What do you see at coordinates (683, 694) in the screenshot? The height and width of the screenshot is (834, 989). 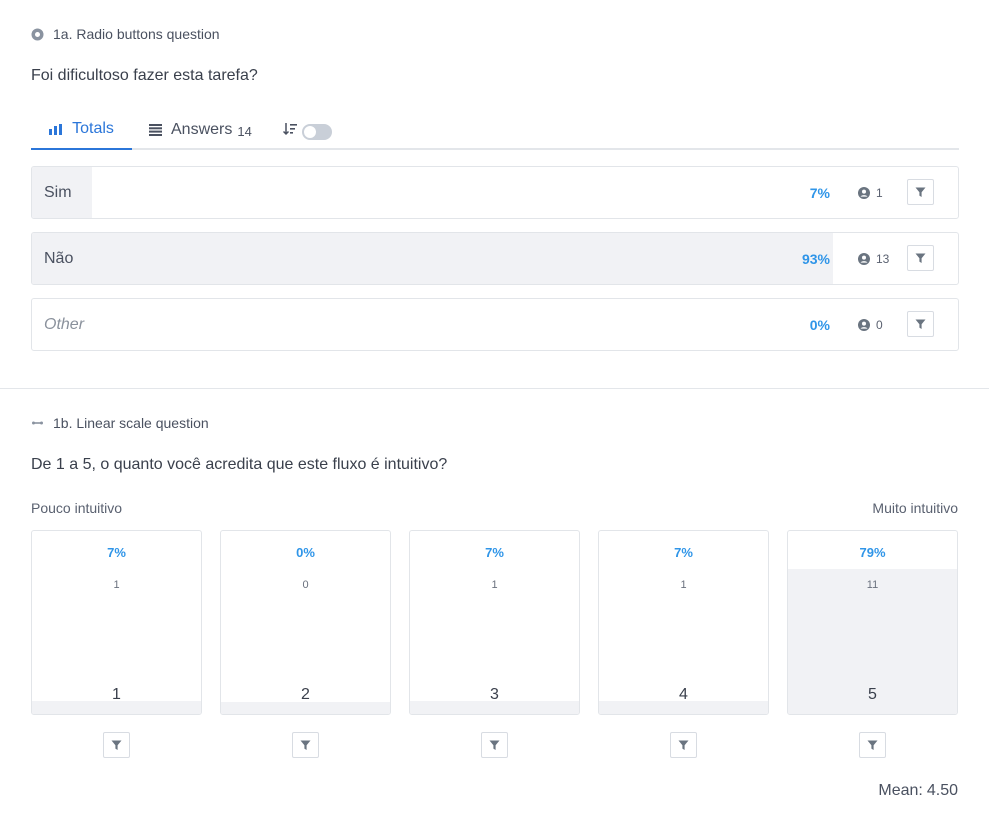 I see `scale-value: 4` at bounding box center [683, 694].